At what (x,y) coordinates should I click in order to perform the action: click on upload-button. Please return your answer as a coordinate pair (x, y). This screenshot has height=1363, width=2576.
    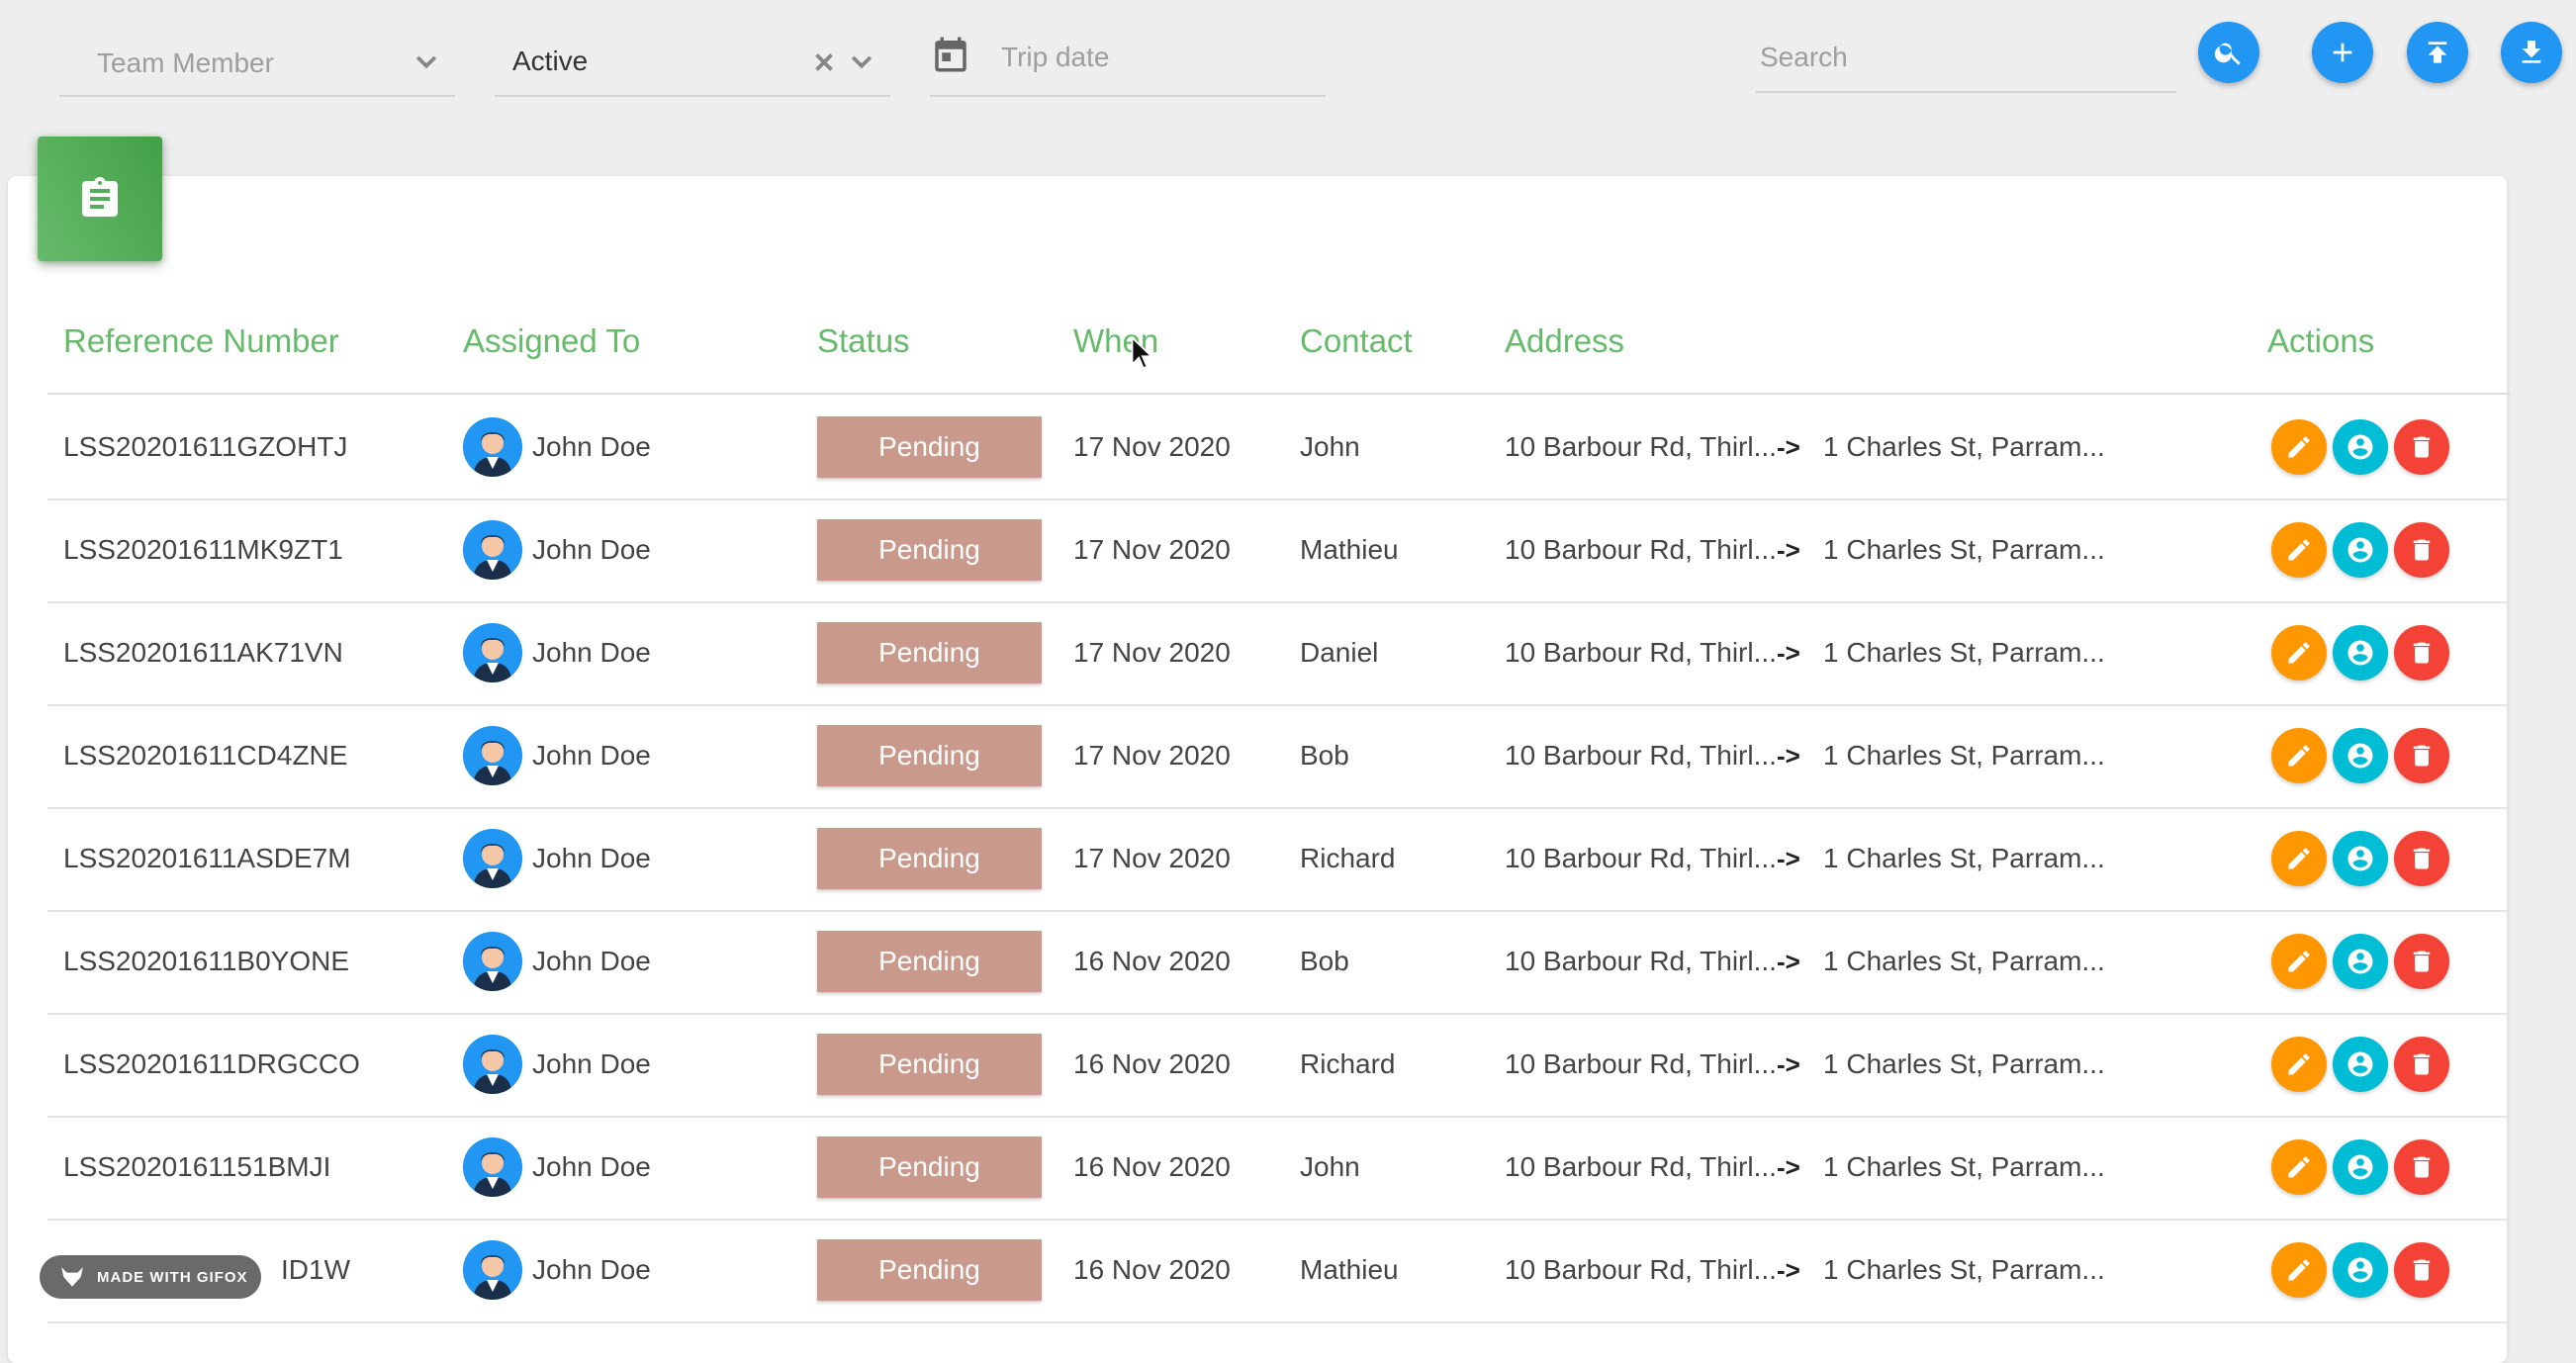
    Looking at the image, I should click on (2437, 53).